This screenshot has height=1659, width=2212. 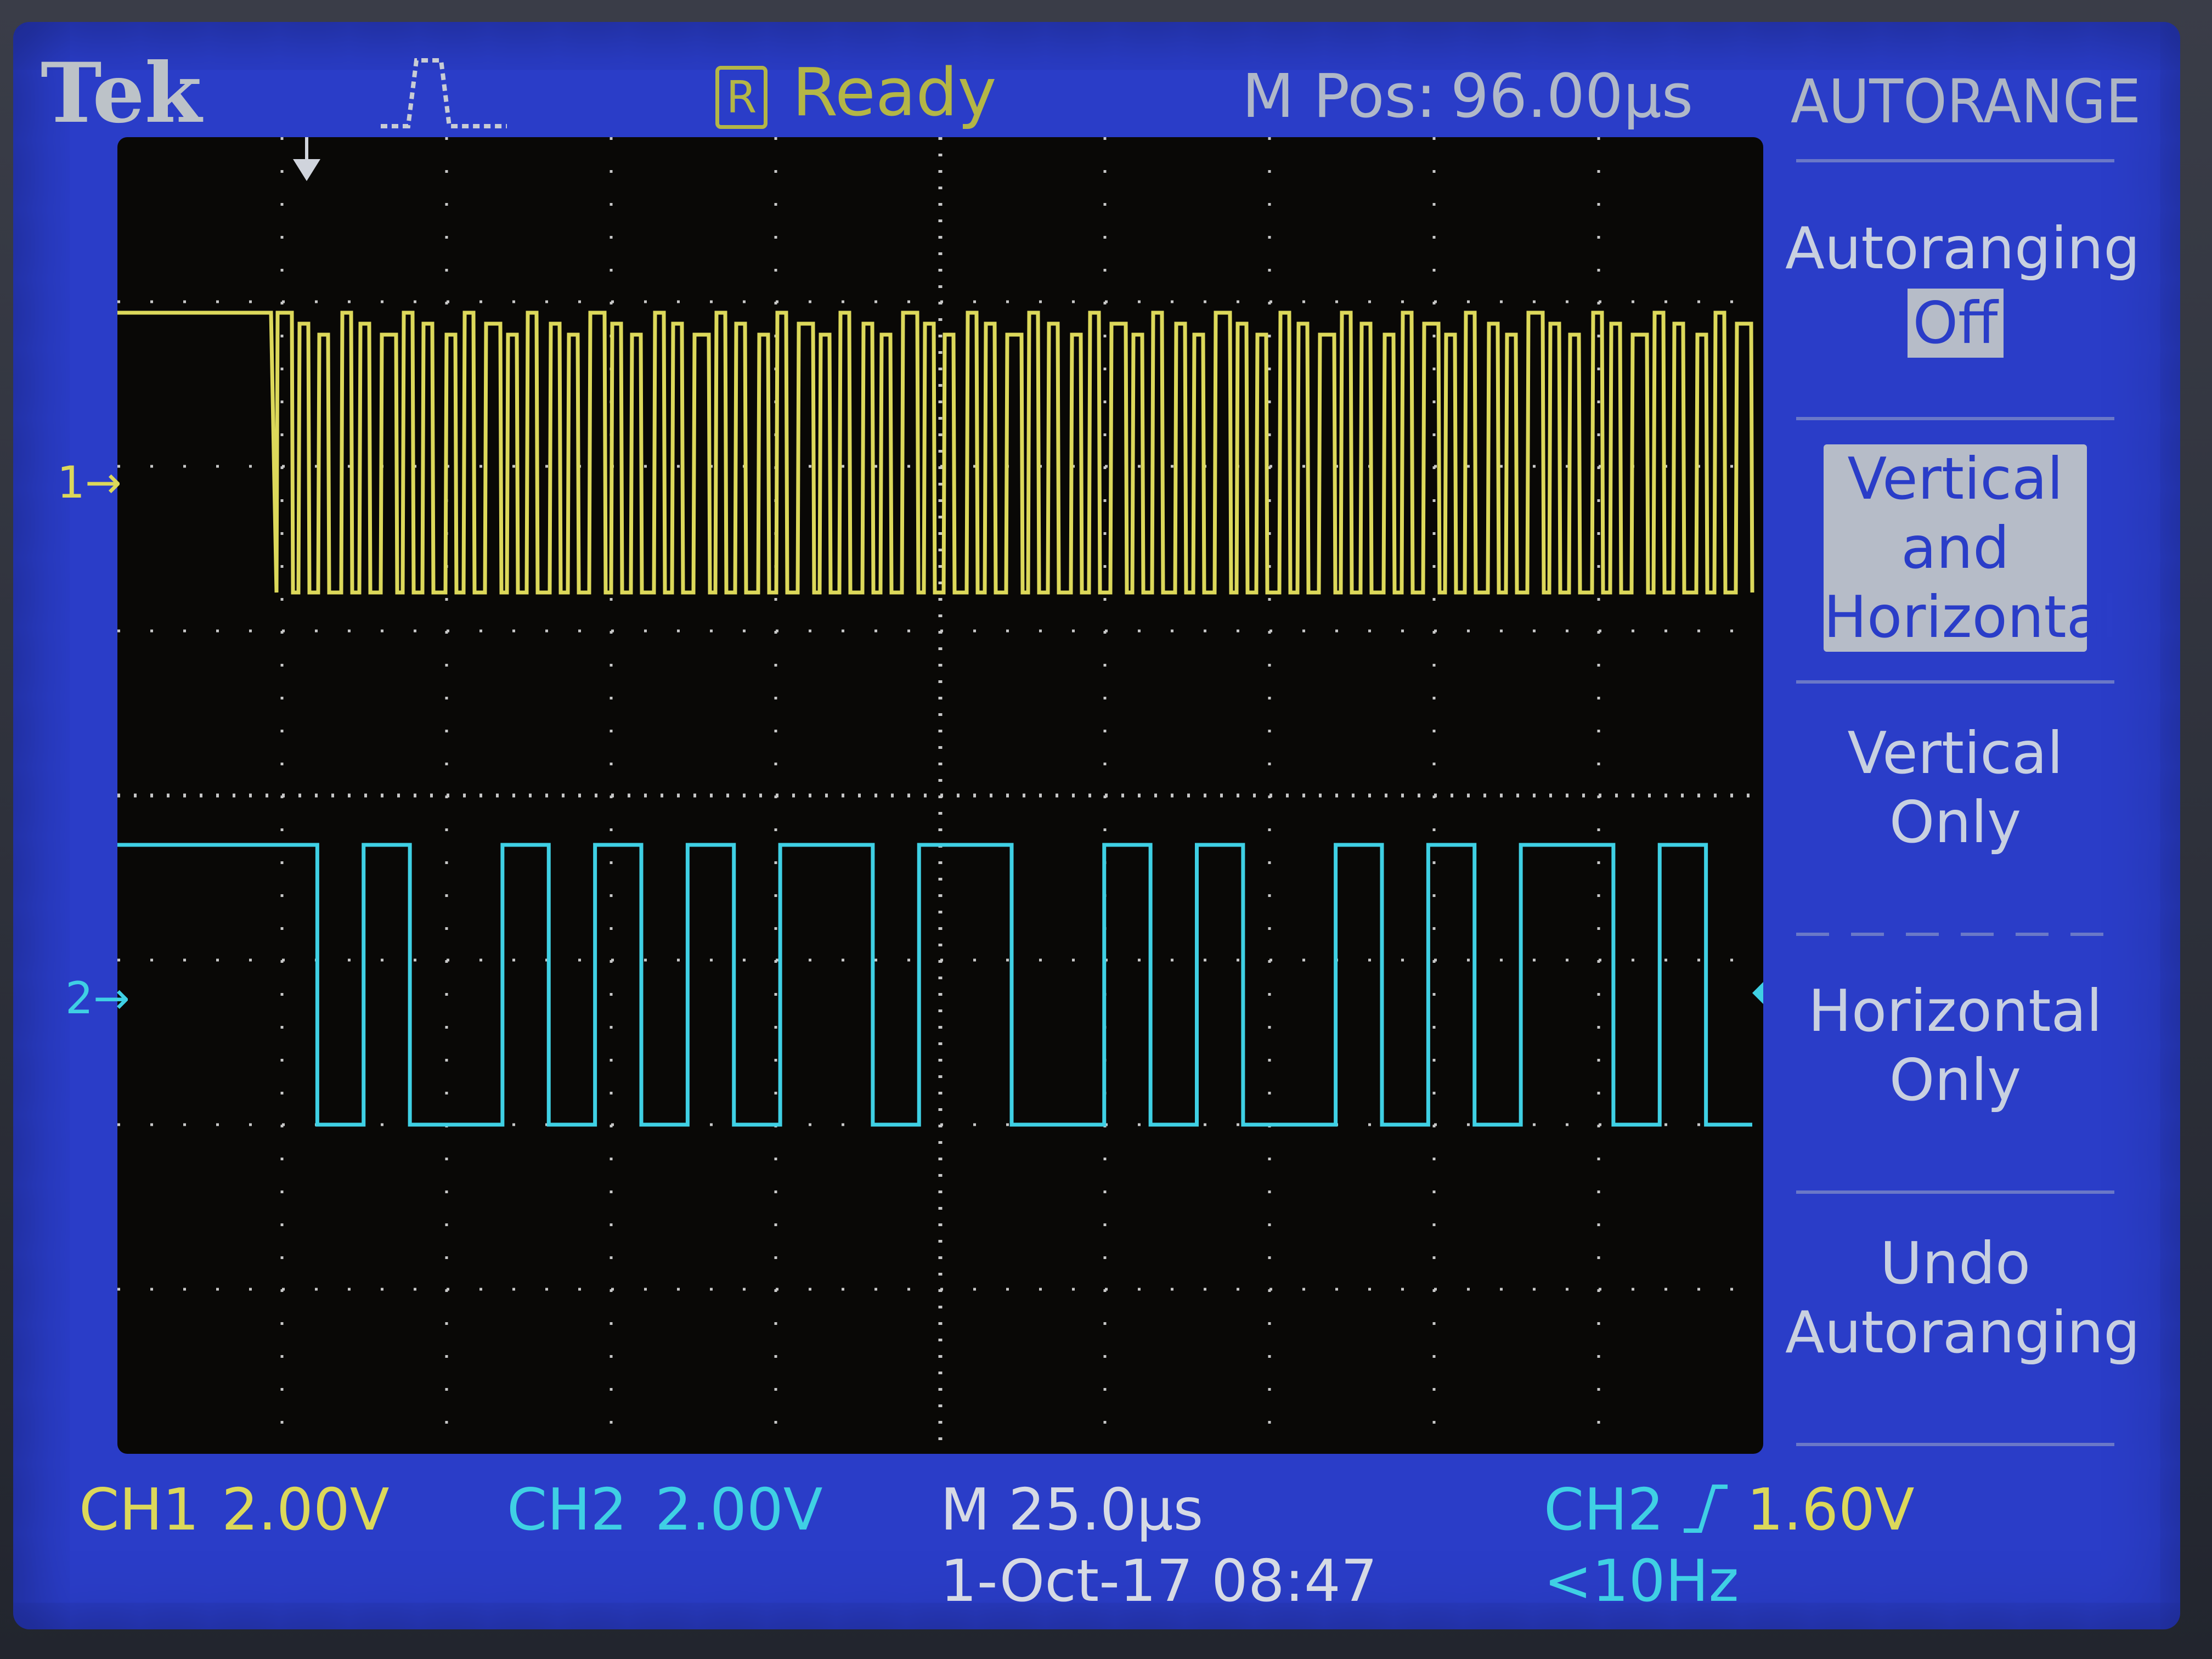 What do you see at coordinates (1072, 1510) in the screenshot?
I see `timebase-readout: M 25.0µs` at bounding box center [1072, 1510].